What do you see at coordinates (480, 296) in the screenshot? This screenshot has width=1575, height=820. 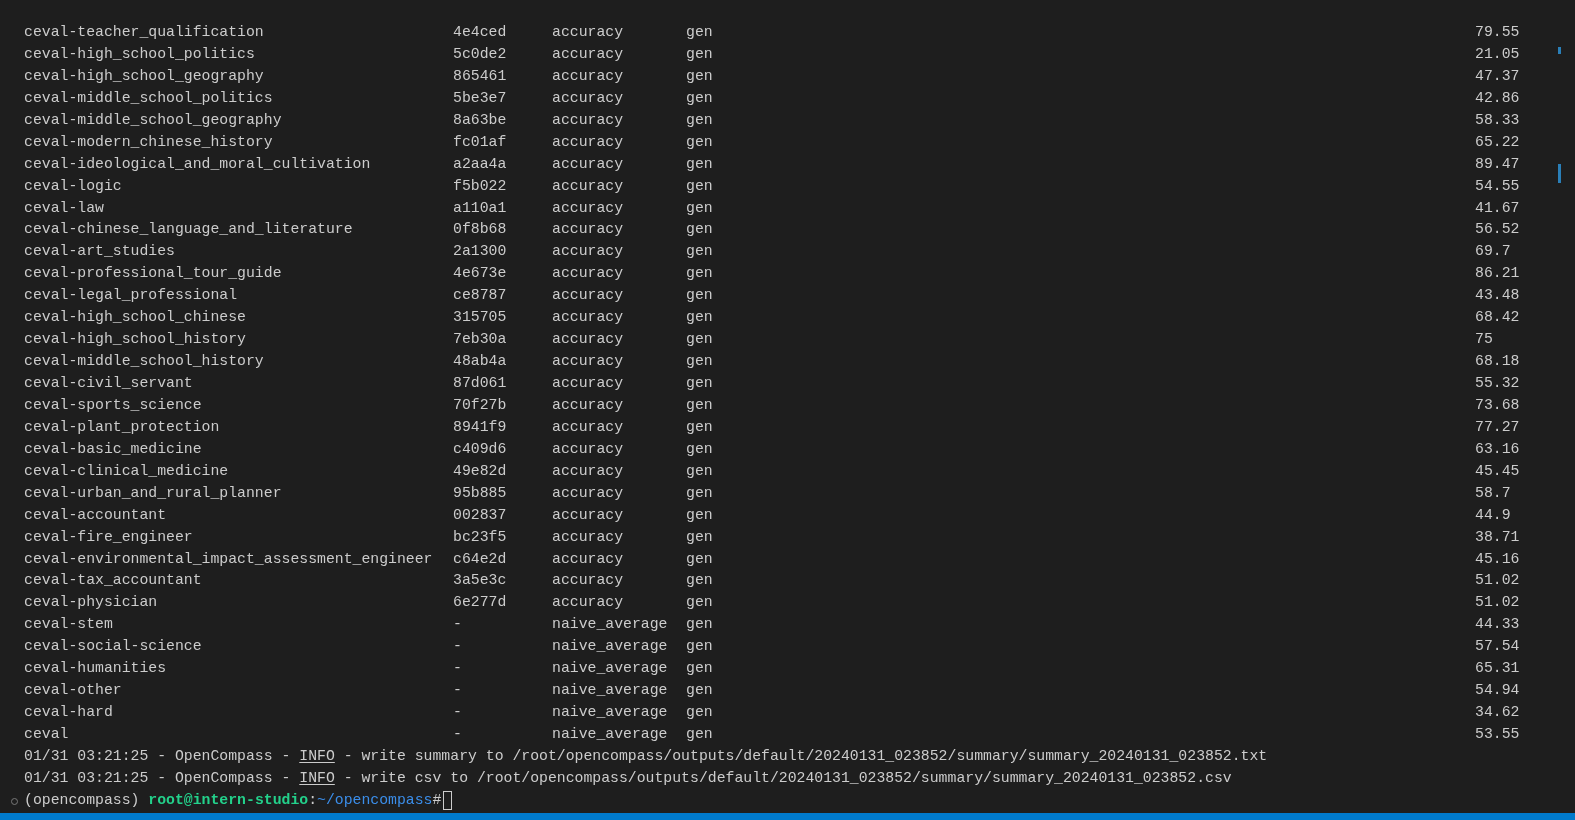 I see `version-hash: ce8787` at bounding box center [480, 296].